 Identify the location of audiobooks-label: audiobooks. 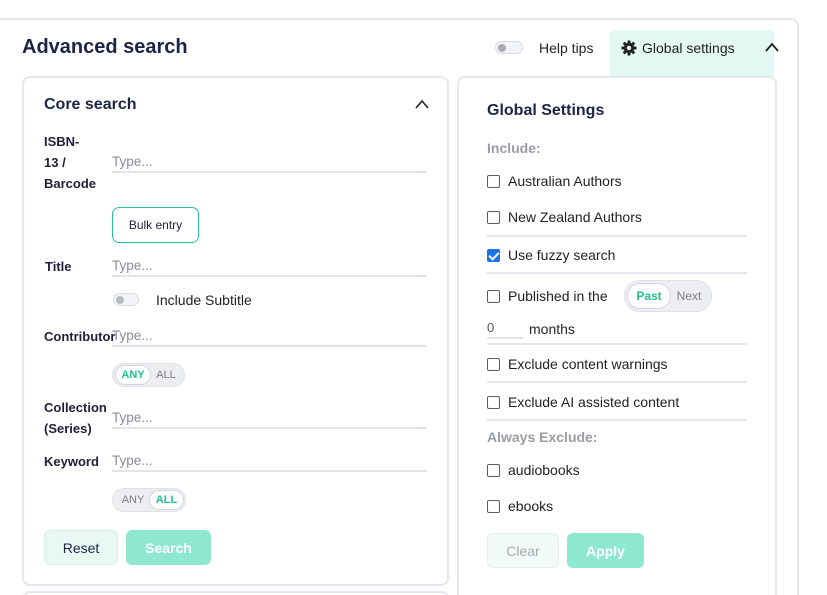
(544, 470).